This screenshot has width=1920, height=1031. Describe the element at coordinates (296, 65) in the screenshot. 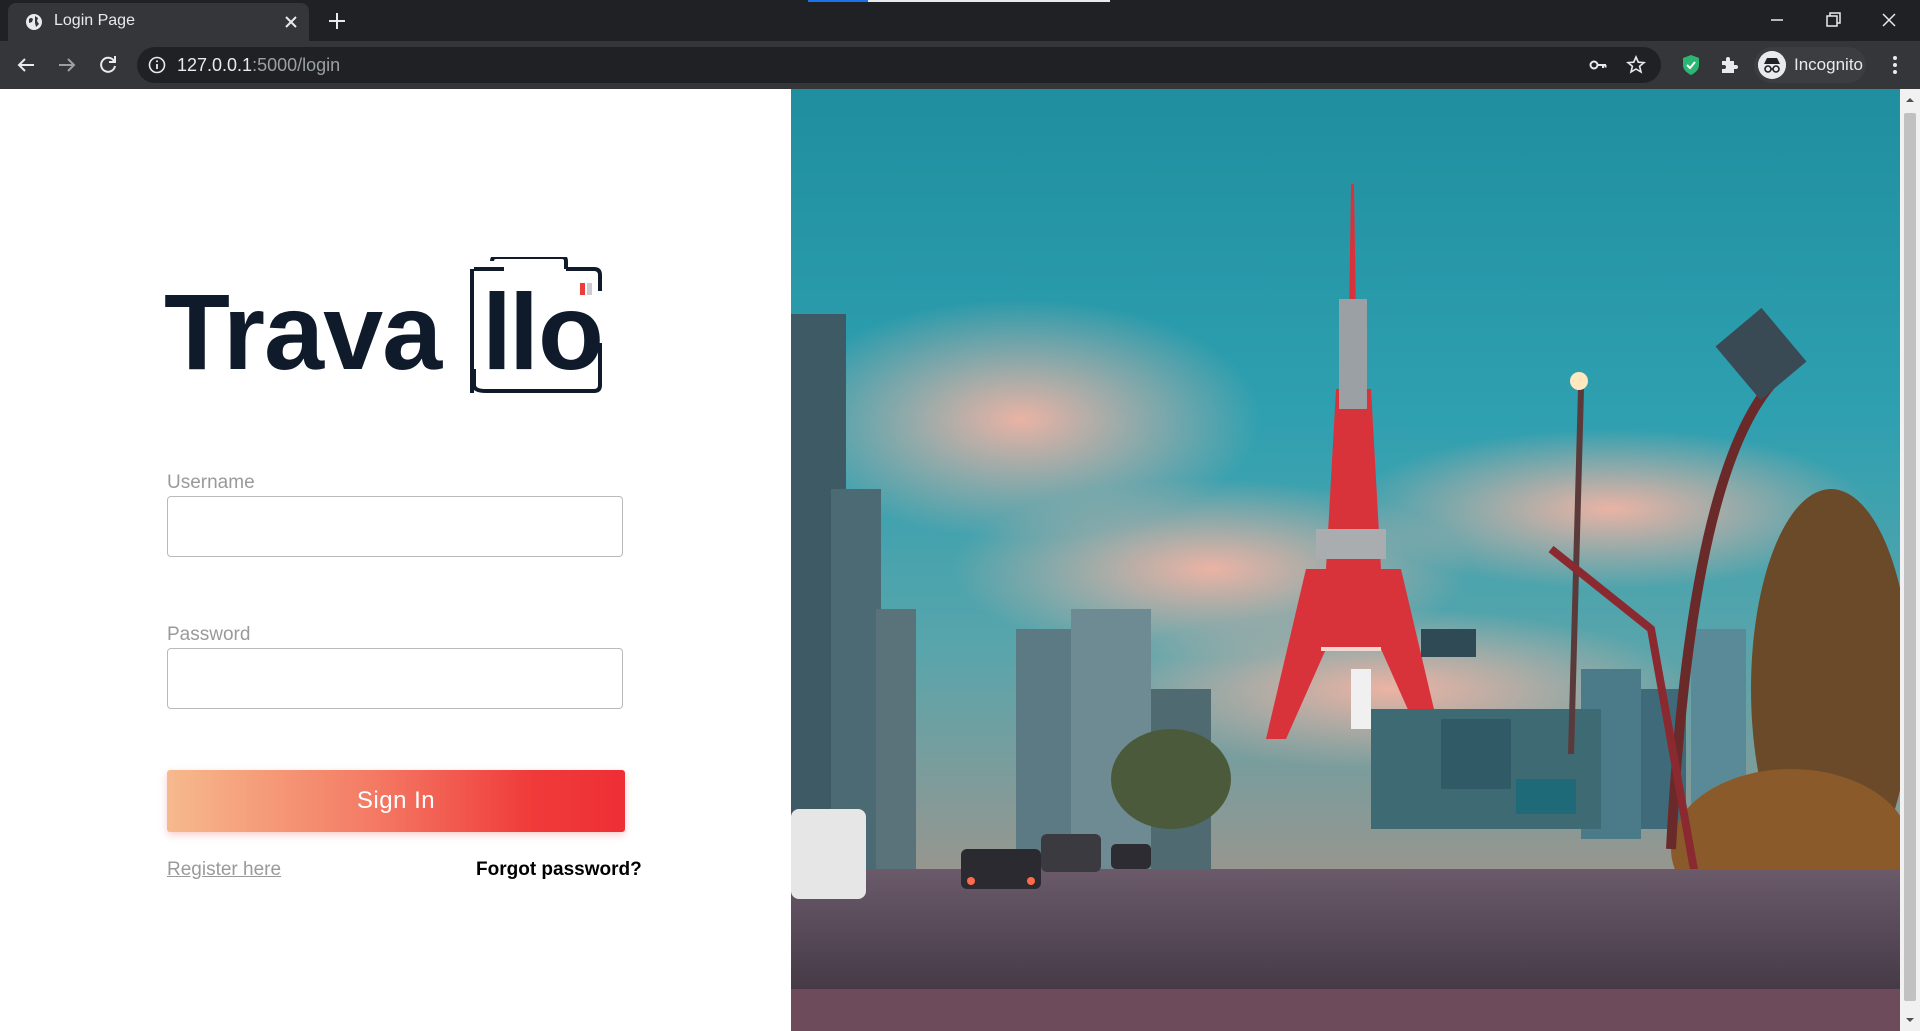

I see `url-path: :5000/login` at that location.